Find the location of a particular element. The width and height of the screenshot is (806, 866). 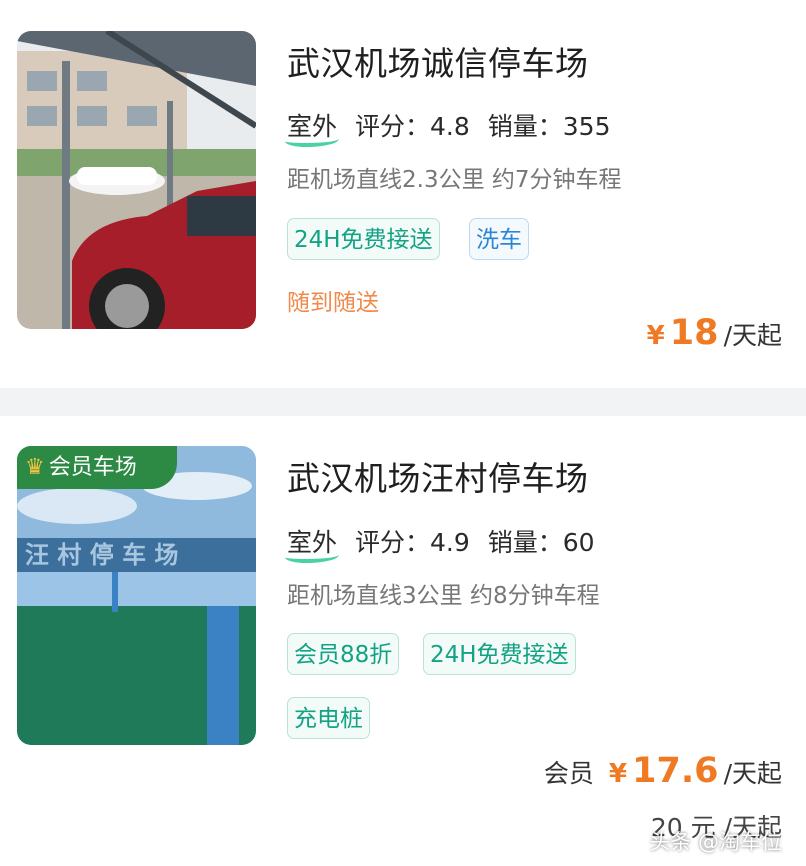

watermark: 头条 @淘车位 is located at coordinates (715, 842).